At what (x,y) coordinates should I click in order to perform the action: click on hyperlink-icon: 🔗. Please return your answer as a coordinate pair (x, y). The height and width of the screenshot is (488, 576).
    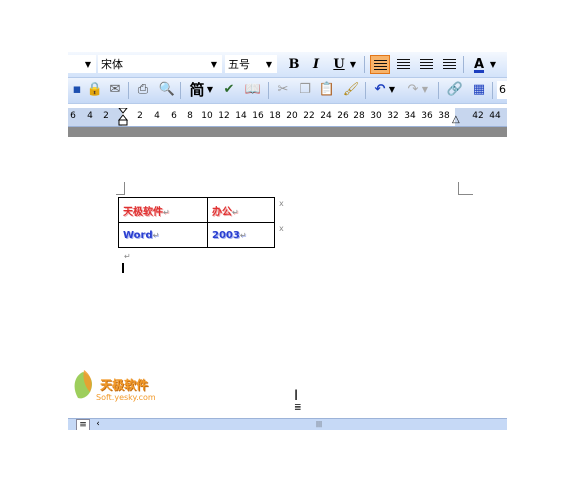
    Looking at the image, I should click on (455, 90).